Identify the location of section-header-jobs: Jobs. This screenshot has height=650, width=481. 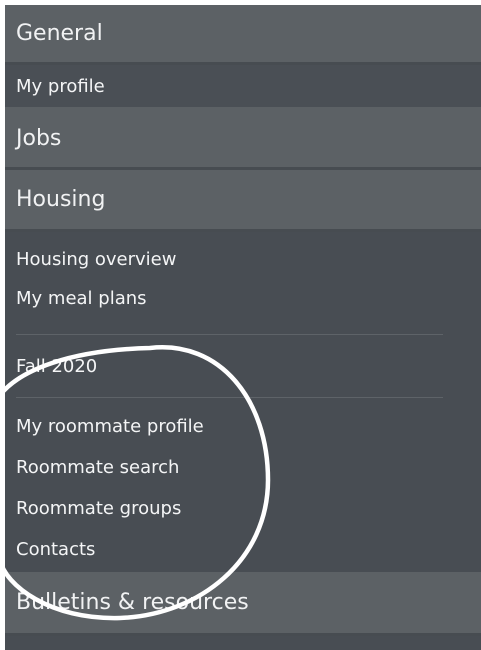
(243, 138).